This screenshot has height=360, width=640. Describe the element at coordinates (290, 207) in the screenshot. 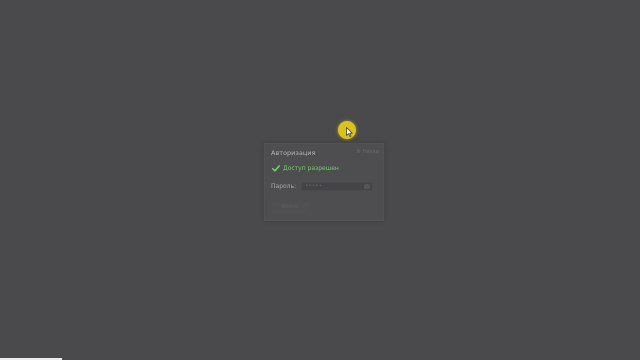

I see `submit-button: Войти` at that location.